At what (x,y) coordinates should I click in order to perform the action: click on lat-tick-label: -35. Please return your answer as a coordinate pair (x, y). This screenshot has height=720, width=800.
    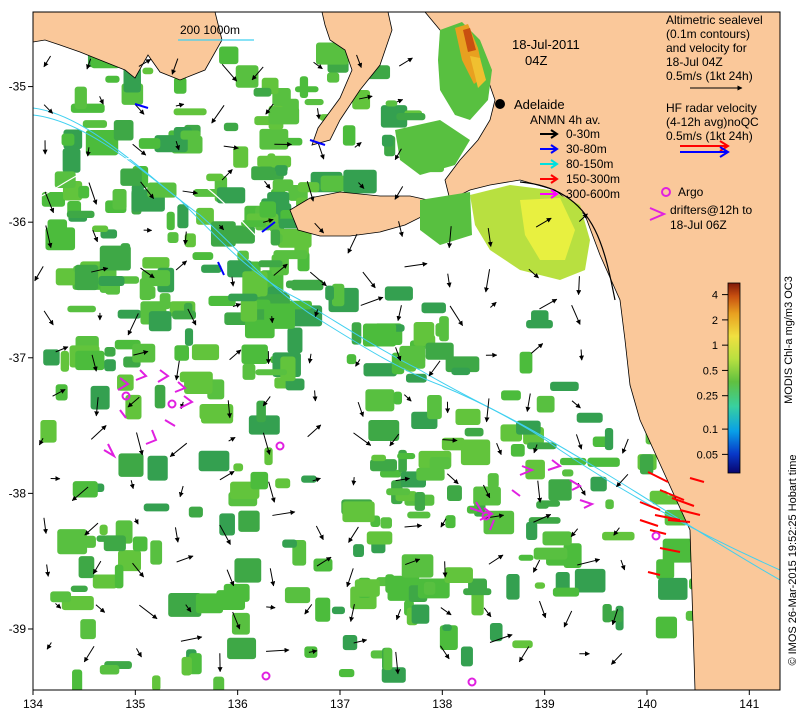
    Looking at the image, I should click on (18, 87).